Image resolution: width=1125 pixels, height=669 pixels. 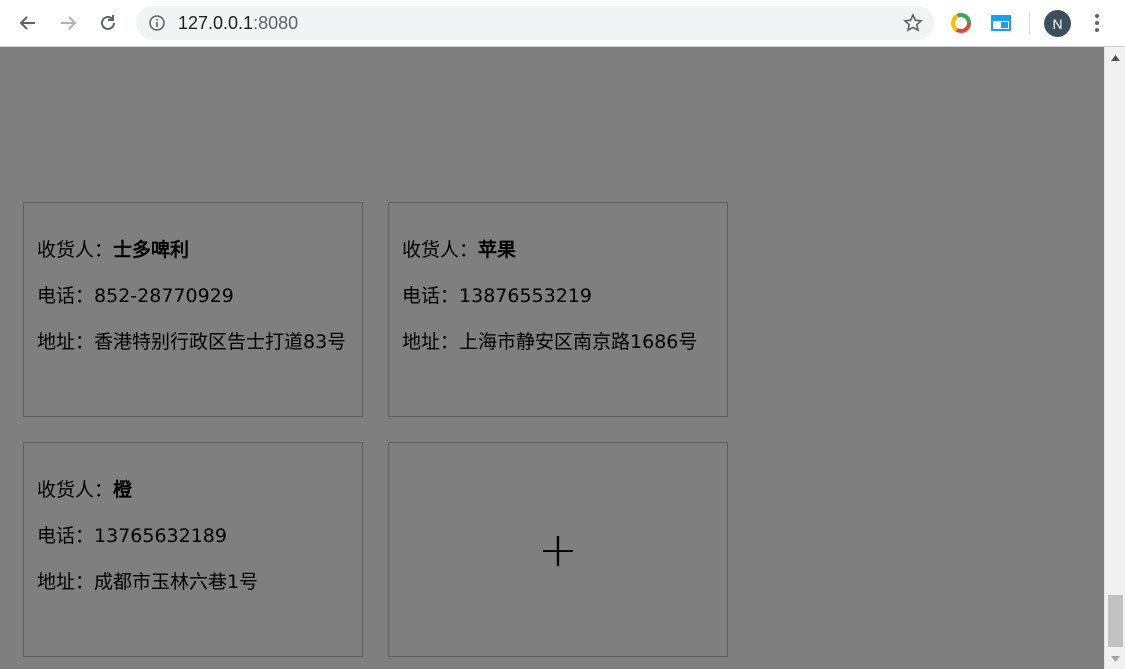 I want to click on back-icon, so click(x=28, y=23).